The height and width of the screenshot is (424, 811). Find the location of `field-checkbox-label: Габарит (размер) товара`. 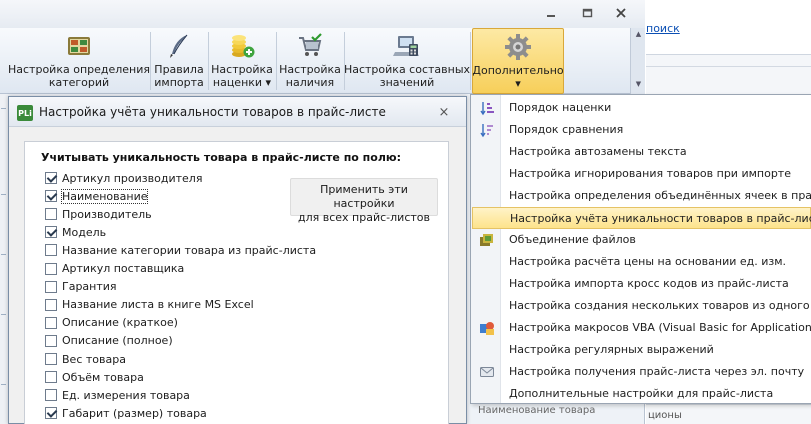

field-checkbox-label: Габарит (размер) товара is located at coordinates (134, 413).